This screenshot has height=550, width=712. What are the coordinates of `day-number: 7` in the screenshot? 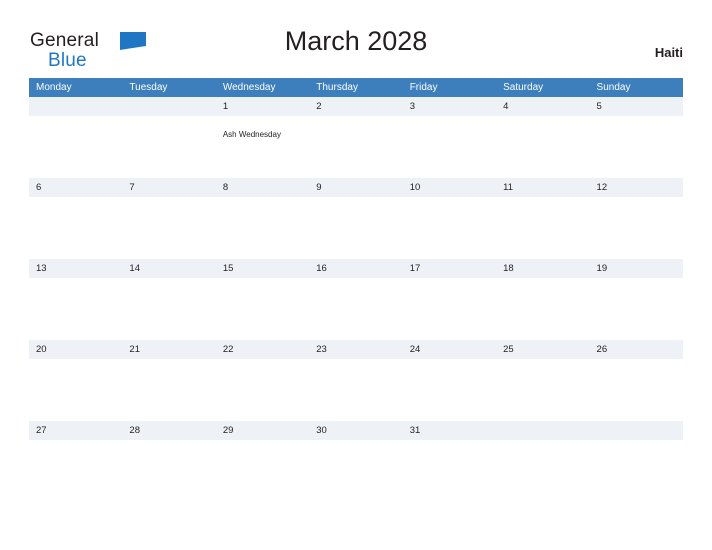 It's located at (132, 187).